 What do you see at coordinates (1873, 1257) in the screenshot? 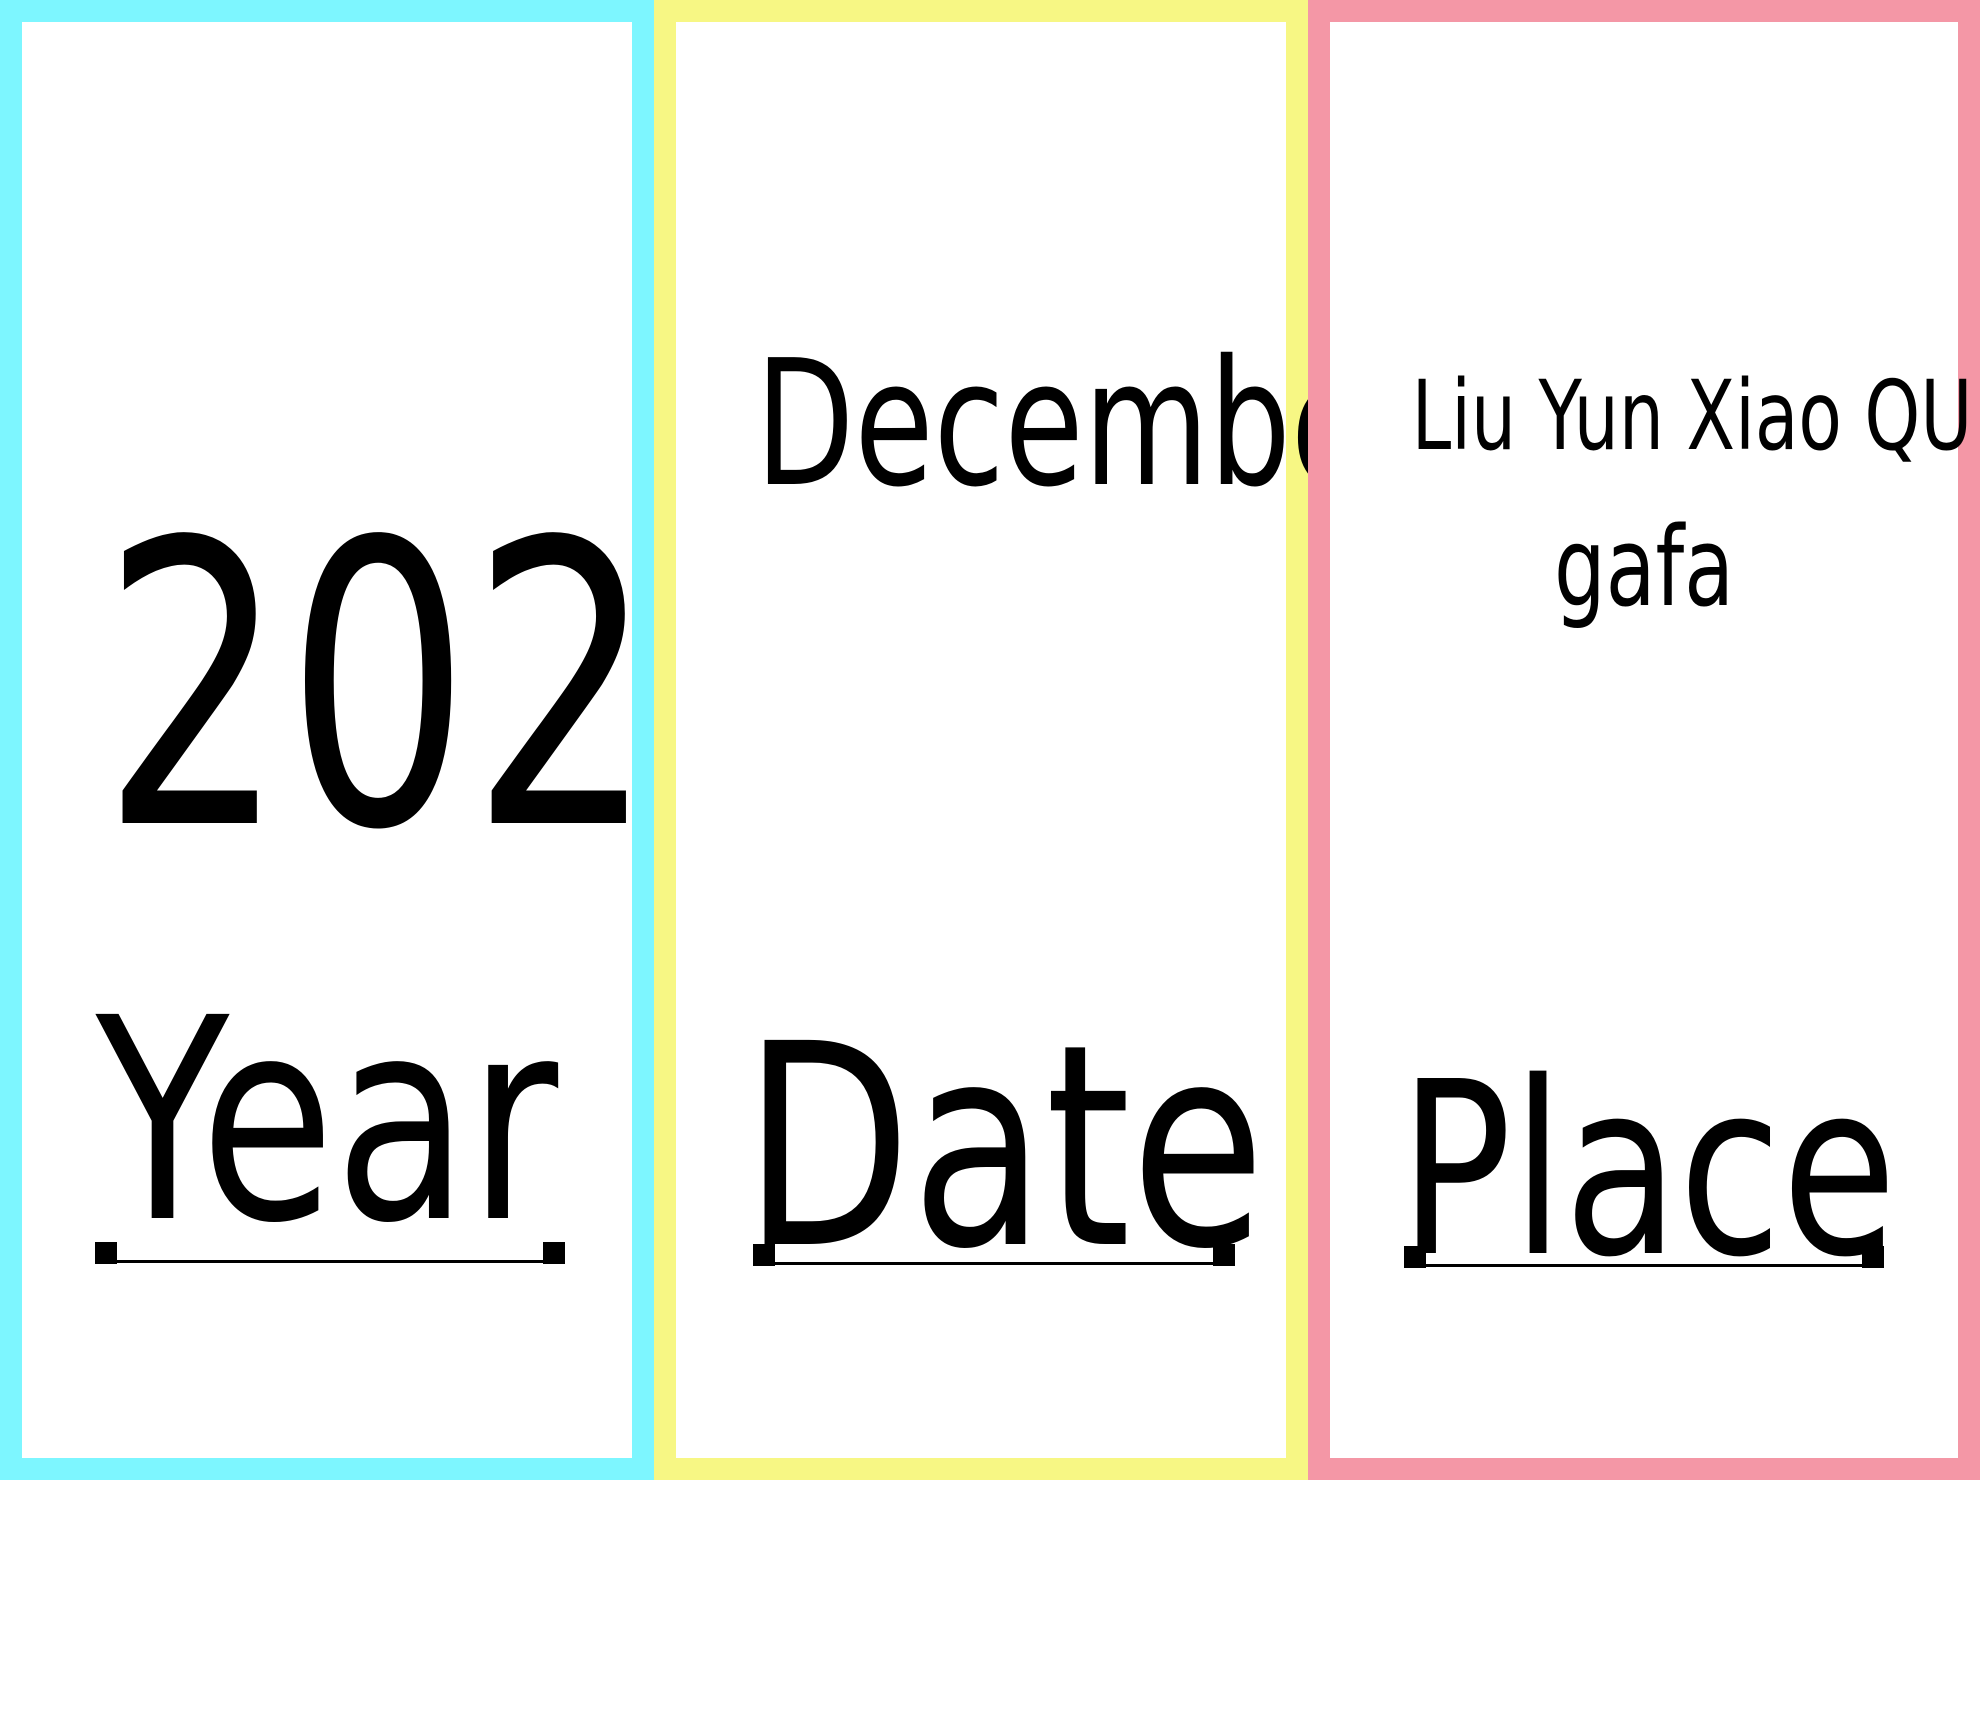
I see `place-right-mark` at bounding box center [1873, 1257].